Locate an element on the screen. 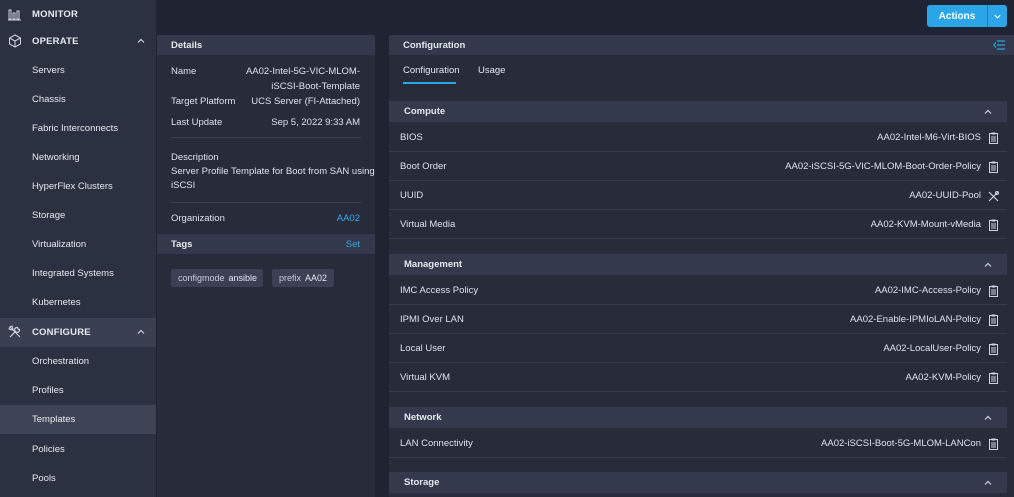 This screenshot has width=1014, height=497. actions-dropdown-button is located at coordinates (997, 16).